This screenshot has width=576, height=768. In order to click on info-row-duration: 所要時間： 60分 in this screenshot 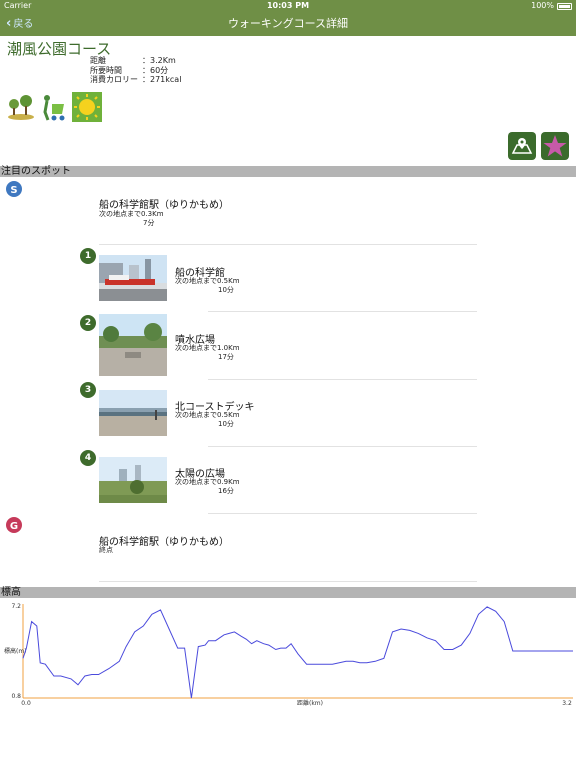, I will do `click(129, 70)`.